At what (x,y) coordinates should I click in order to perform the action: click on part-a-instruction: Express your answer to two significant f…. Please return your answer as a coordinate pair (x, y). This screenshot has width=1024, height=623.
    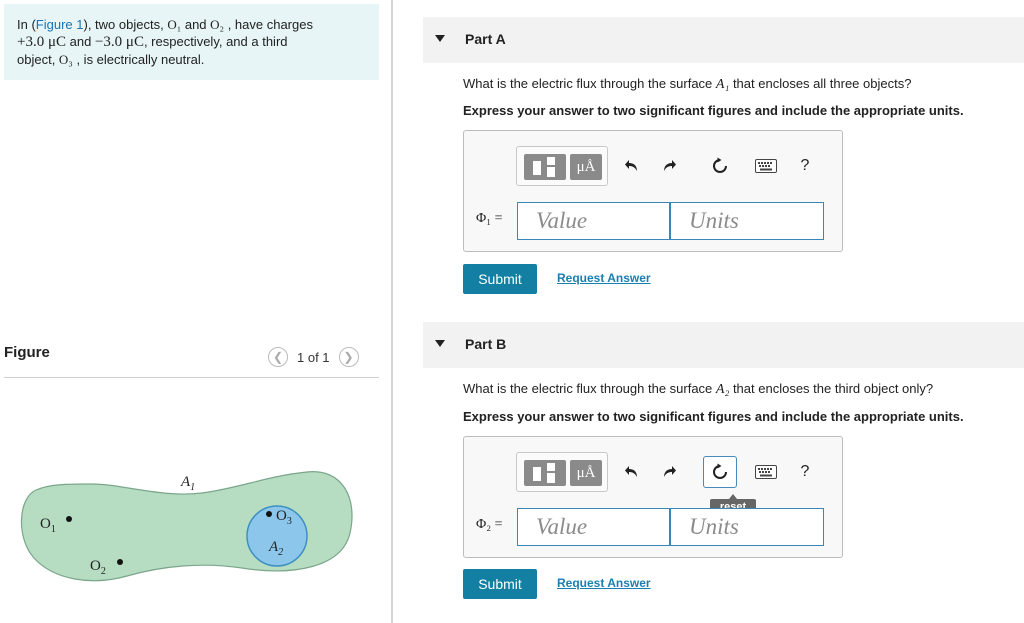
    Looking at the image, I should click on (713, 110).